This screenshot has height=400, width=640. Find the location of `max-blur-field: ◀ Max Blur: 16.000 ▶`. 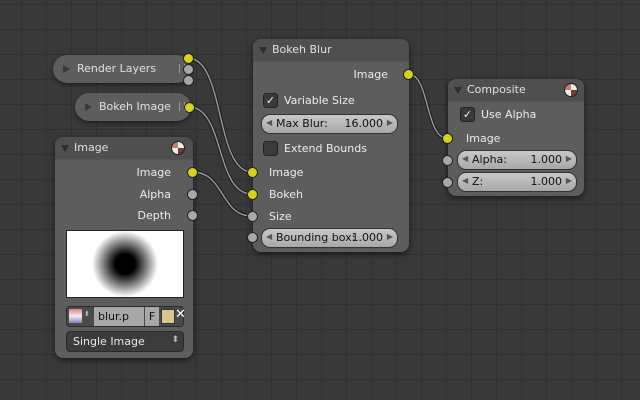

max-blur-field: ◀ Max Blur: 16.000 ▶ is located at coordinates (329, 124).